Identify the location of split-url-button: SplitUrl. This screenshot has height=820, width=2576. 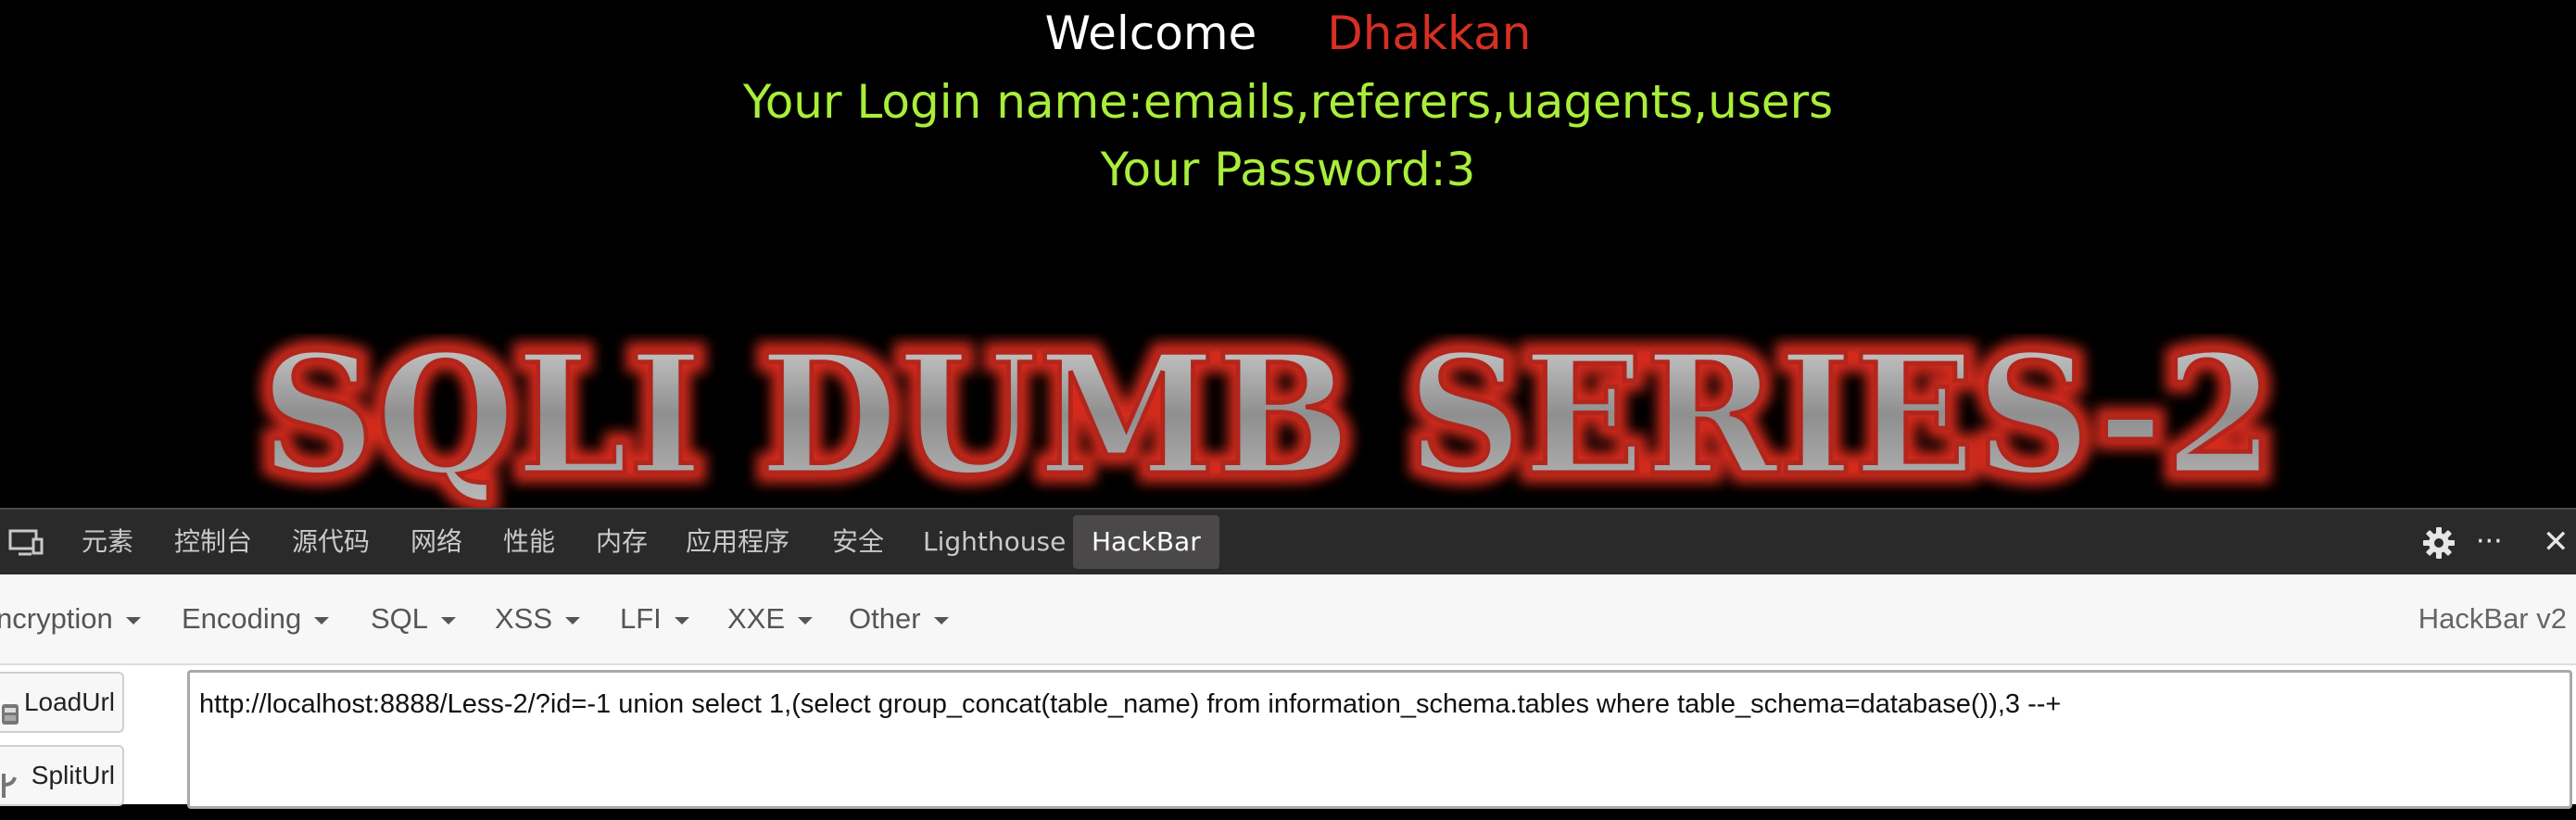
(62, 775).